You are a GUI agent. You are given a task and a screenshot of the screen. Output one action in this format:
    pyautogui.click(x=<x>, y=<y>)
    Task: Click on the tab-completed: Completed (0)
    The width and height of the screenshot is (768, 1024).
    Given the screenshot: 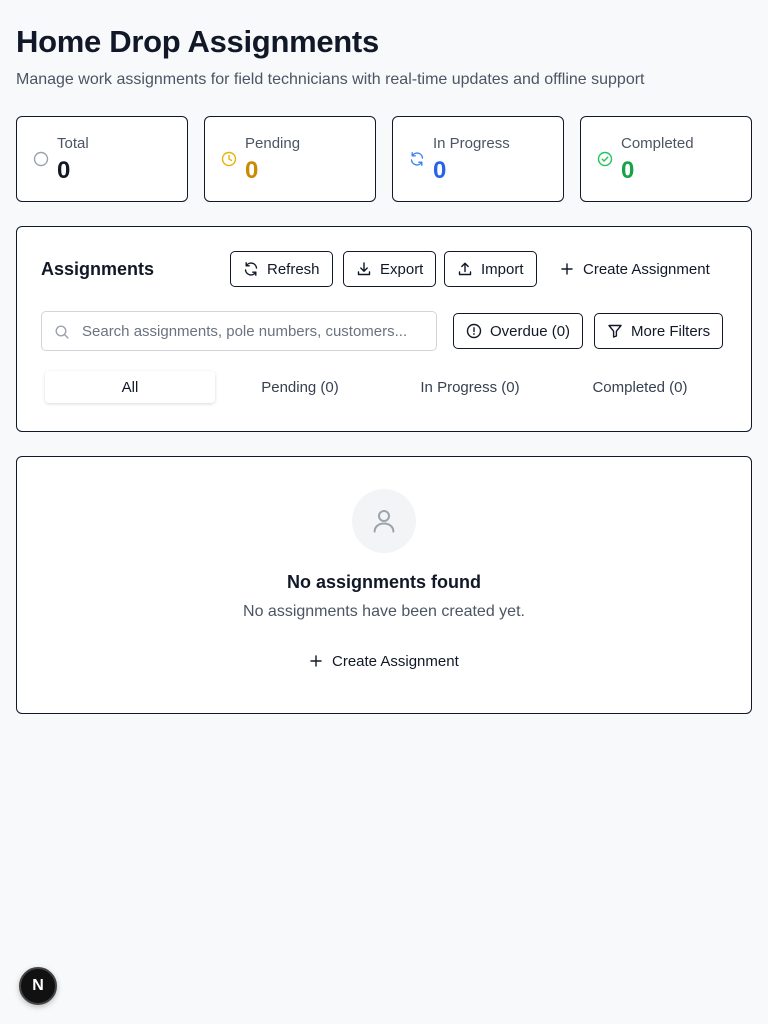 What is the action you would take?
    pyautogui.click(x=640, y=387)
    